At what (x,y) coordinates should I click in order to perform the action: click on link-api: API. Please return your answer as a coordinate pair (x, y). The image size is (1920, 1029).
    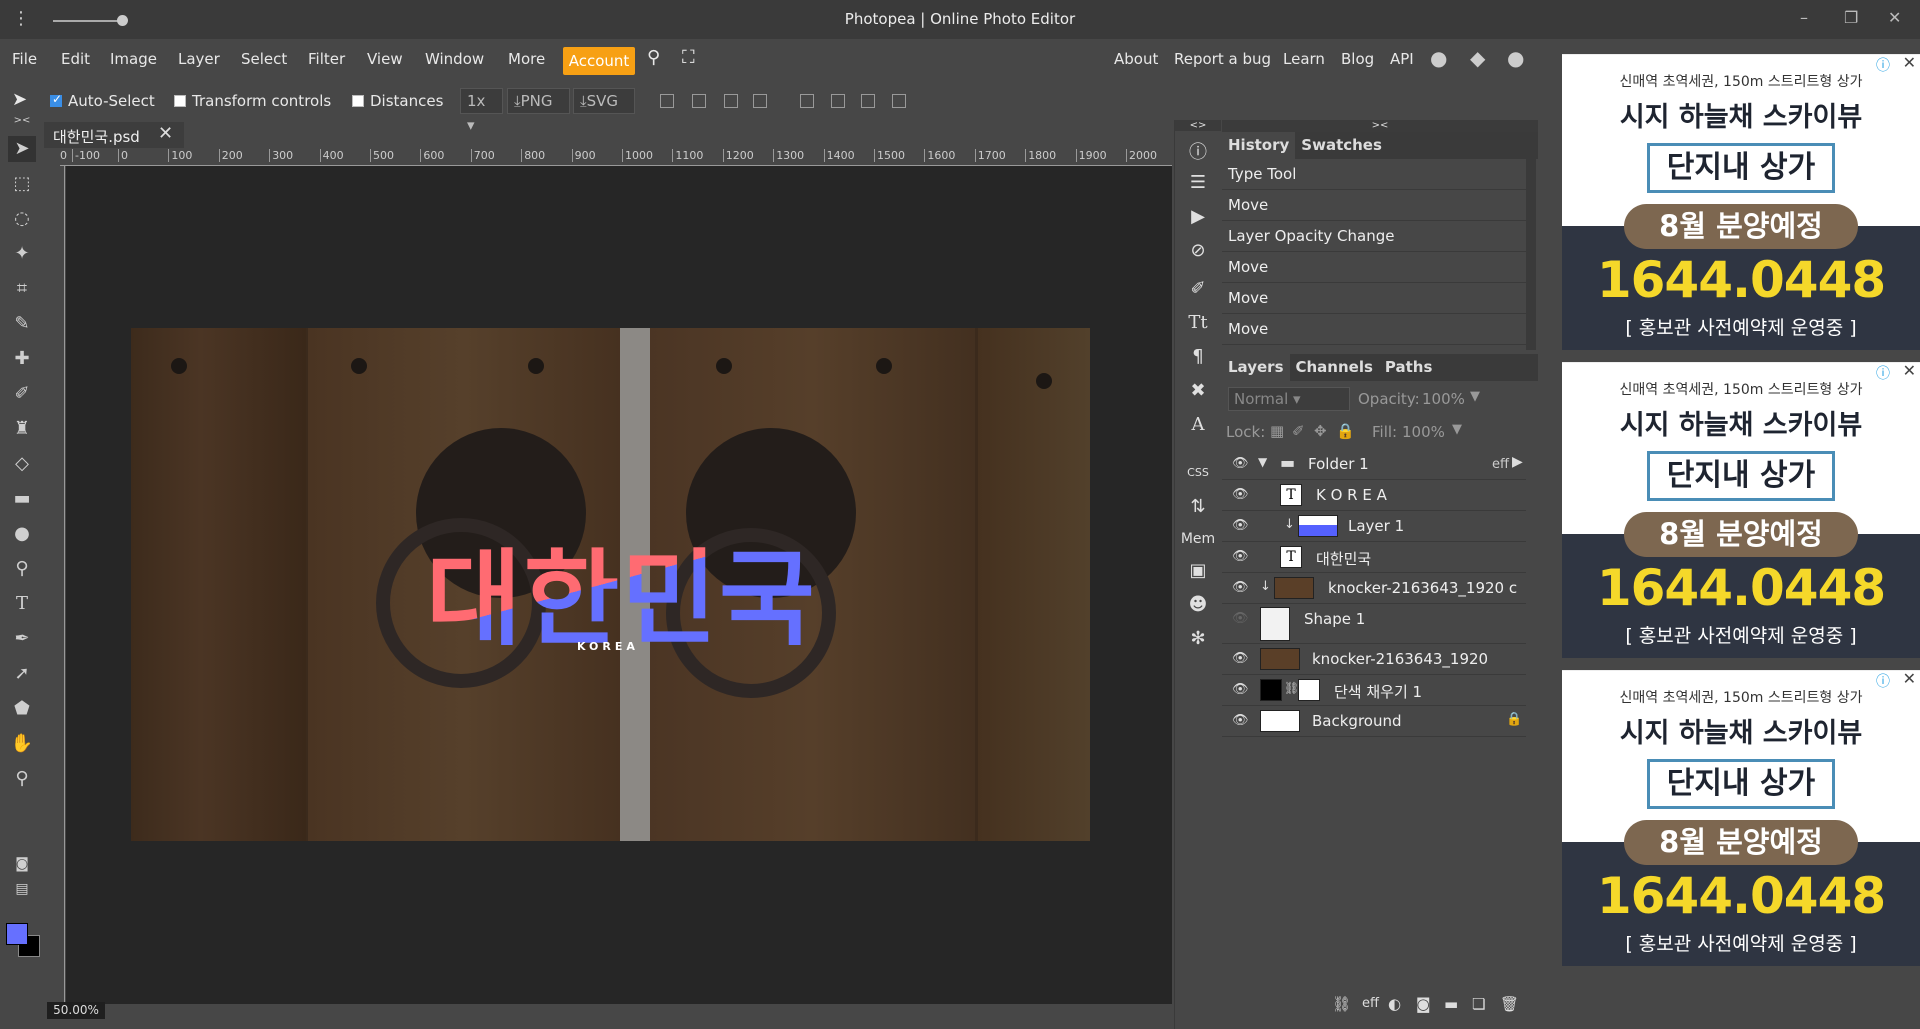
    Looking at the image, I should click on (1402, 59).